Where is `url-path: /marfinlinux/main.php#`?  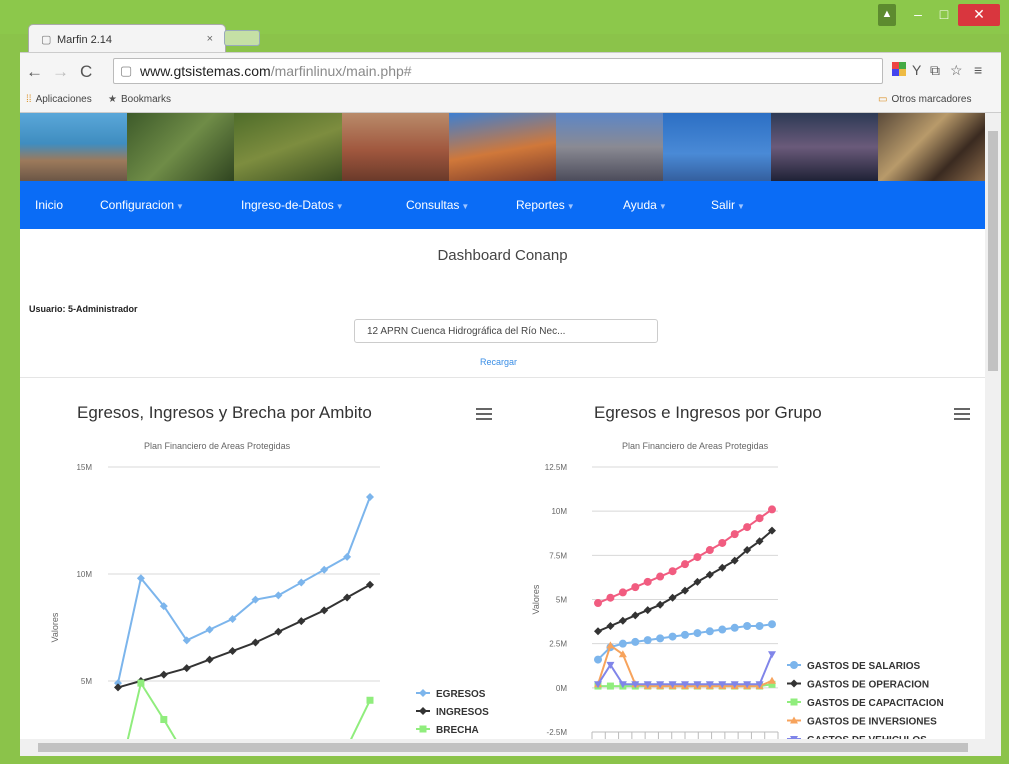
url-path: /marfinlinux/main.php# is located at coordinates (341, 71).